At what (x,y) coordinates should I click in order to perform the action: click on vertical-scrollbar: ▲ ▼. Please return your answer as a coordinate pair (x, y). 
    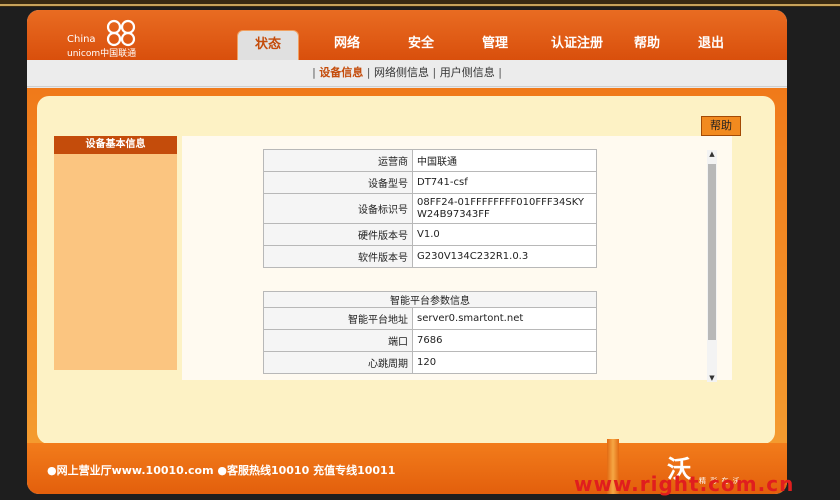
    Looking at the image, I should click on (712, 266).